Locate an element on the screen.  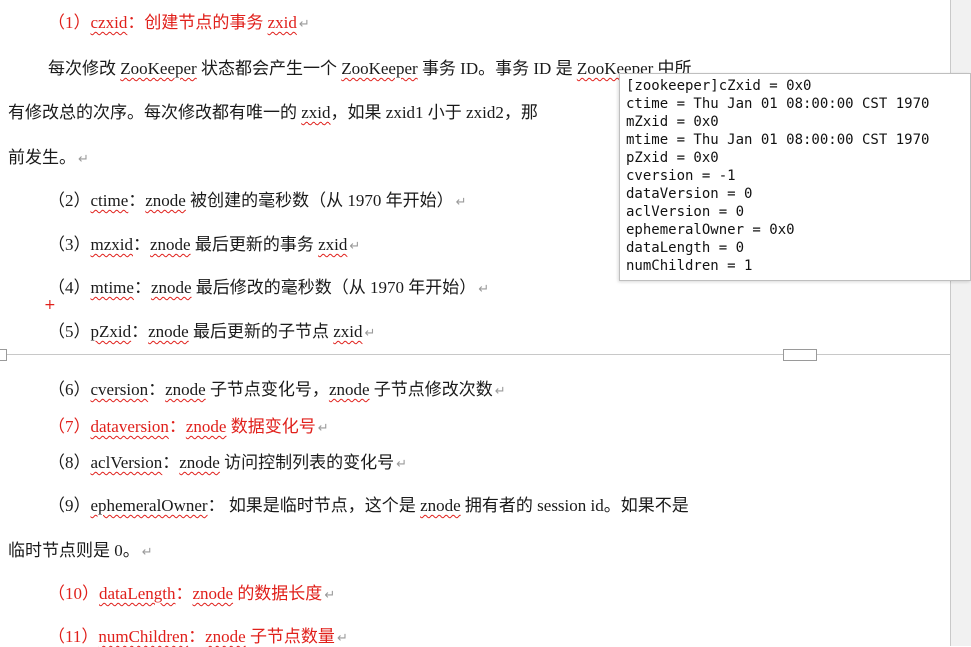
field-name: numChildren is located at coordinates (143, 636).